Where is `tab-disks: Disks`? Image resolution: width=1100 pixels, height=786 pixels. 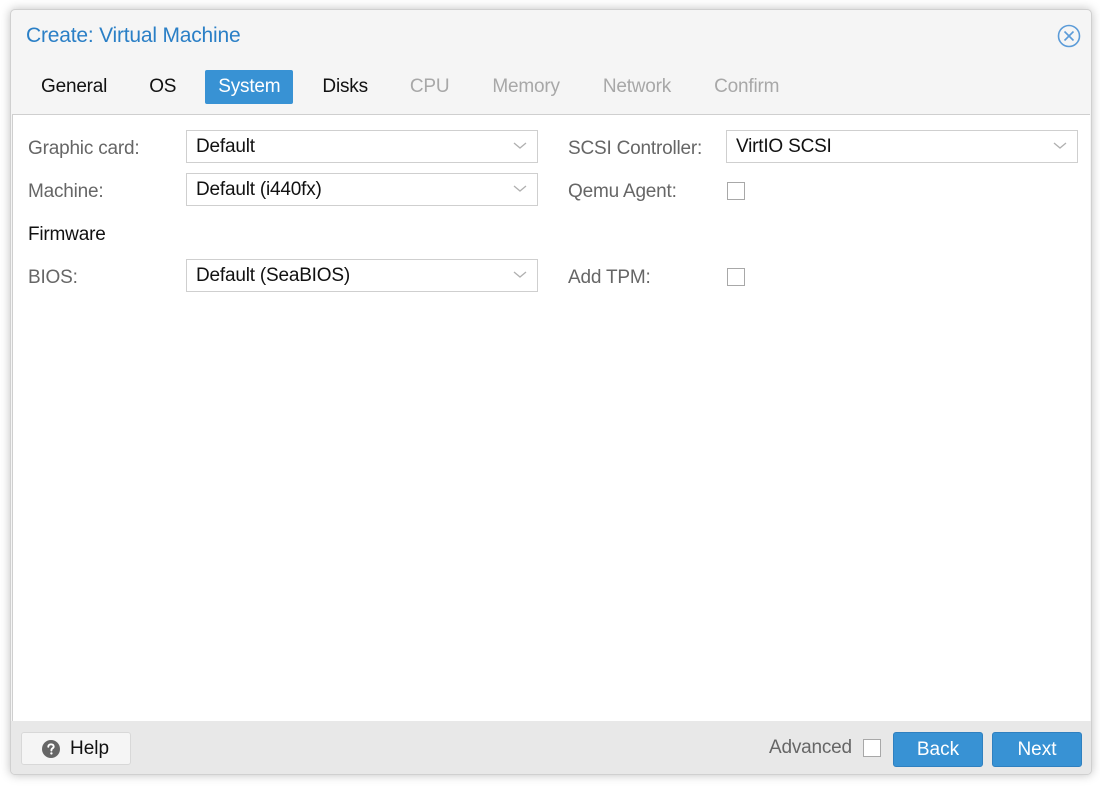 tab-disks: Disks is located at coordinates (344, 87).